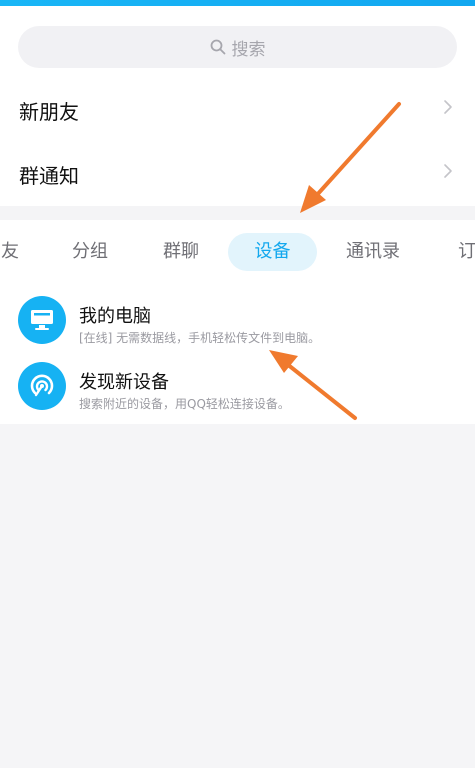  I want to click on device-title: 发现新设备, so click(124, 382).